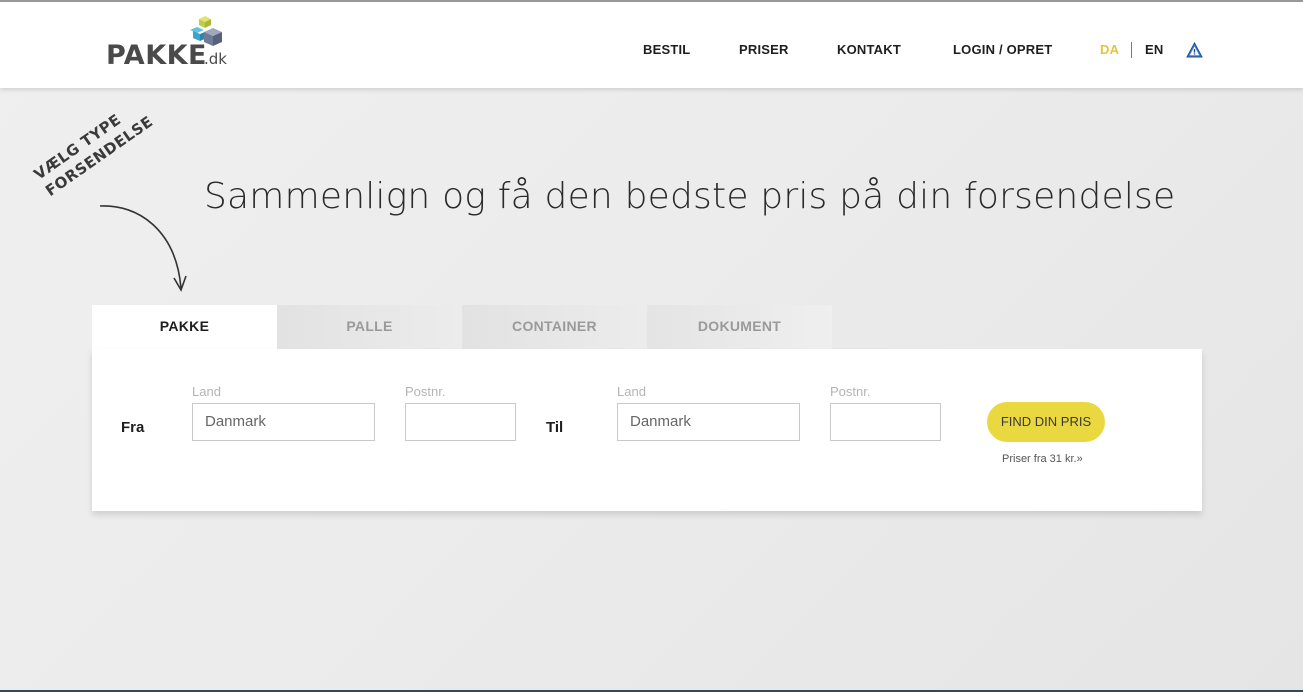 The height and width of the screenshot is (692, 1303). What do you see at coordinates (425, 391) in the screenshot?
I see `from-postcode-label: Postnr.` at bounding box center [425, 391].